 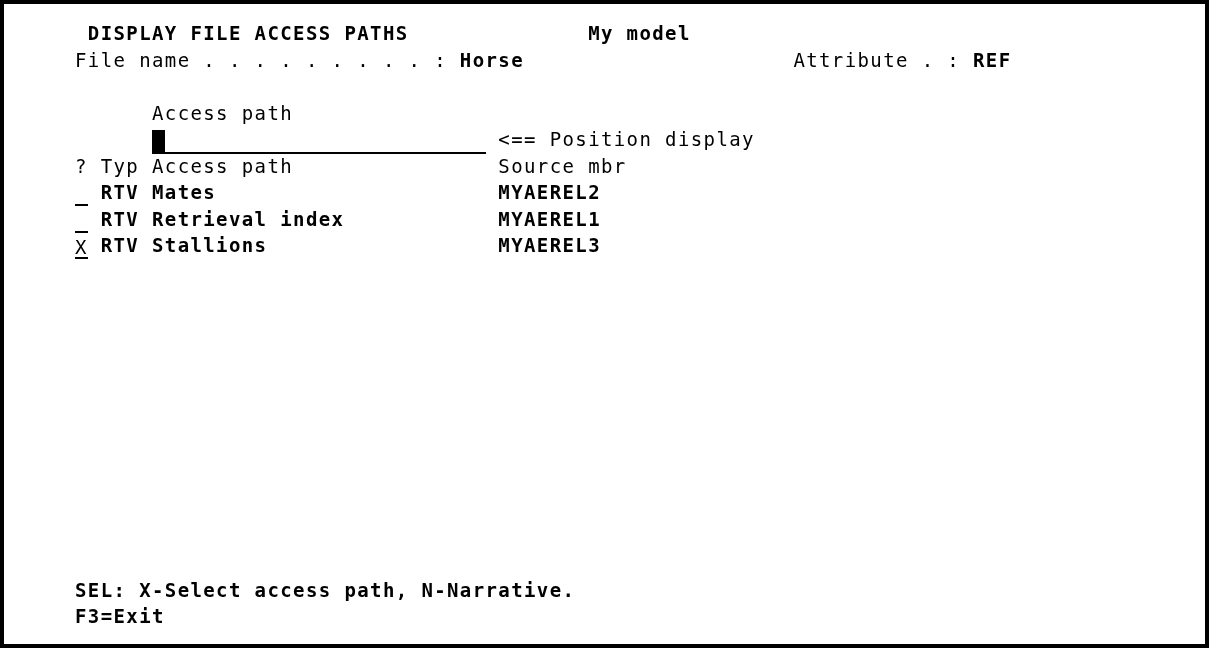 I want to click on function-key-hint: F3=Exit, so click(x=120, y=616).